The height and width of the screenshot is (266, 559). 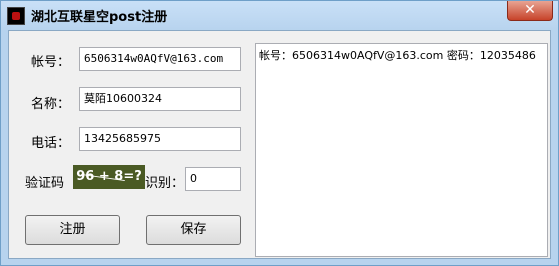 I want to click on captcha-image: 96 + 8=?, so click(x=109, y=177).